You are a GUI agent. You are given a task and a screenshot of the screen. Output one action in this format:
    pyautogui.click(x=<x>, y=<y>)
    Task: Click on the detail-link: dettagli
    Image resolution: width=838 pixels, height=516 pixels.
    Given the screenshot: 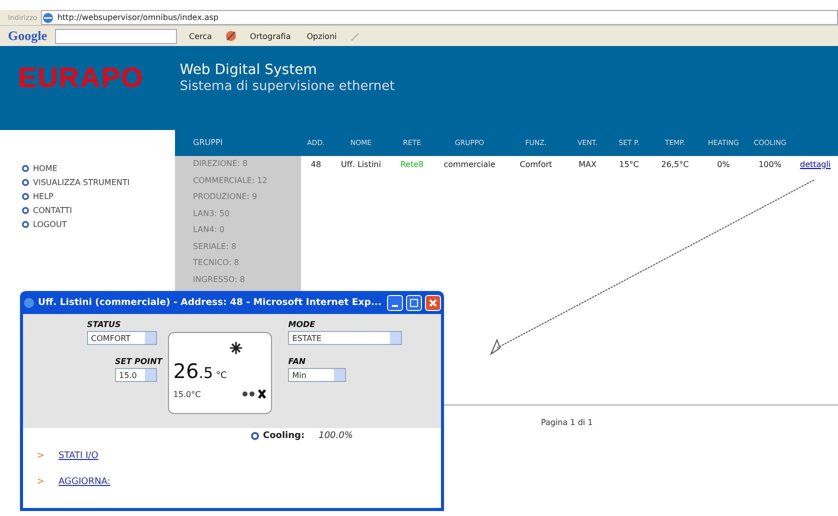 What is the action you would take?
    pyautogui.click(x=816, y=164)
    